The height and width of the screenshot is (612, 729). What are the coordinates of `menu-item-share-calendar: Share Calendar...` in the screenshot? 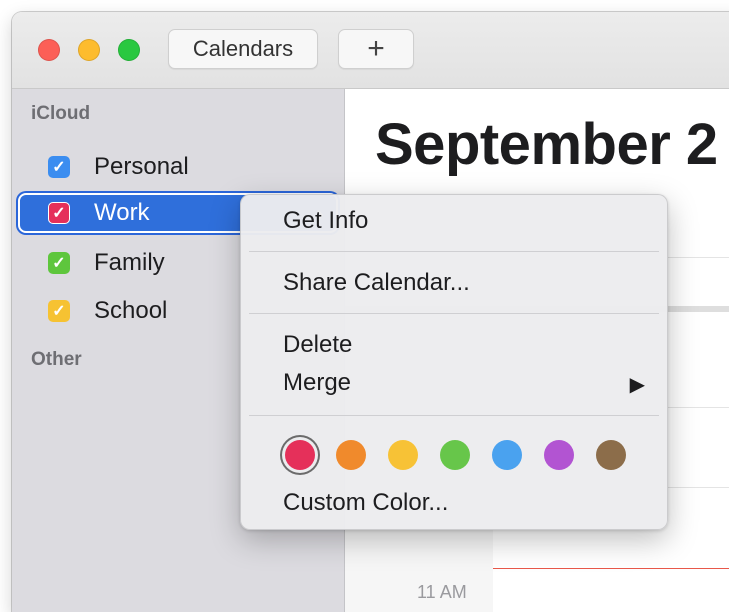 It's located at (376, 283).